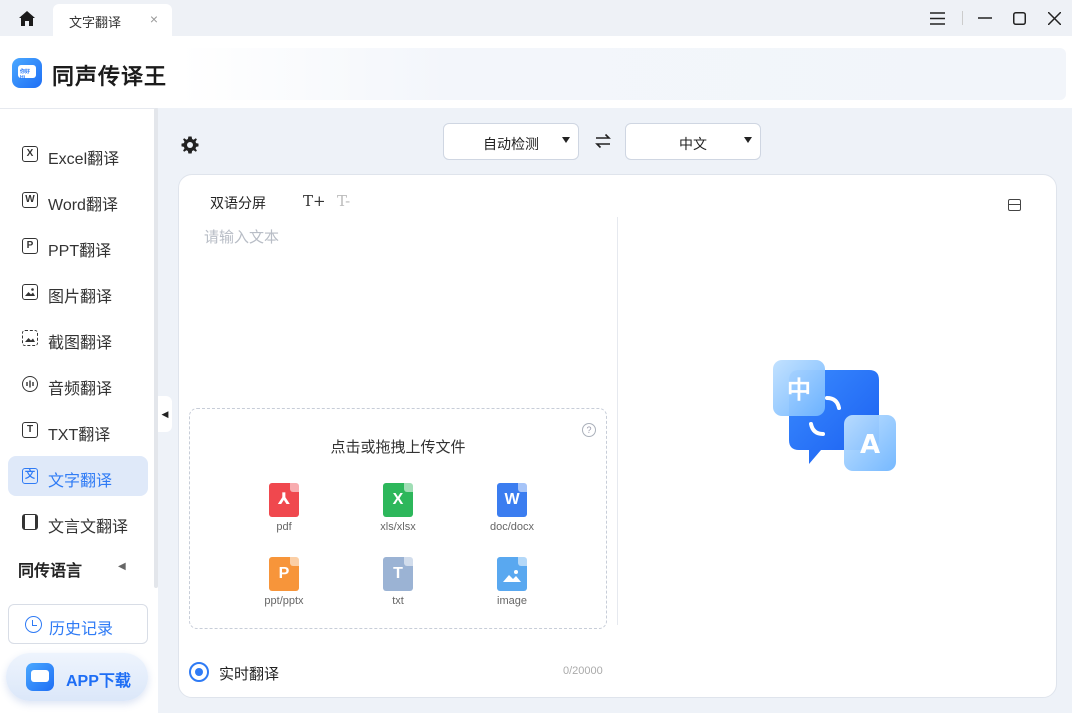 This screenshot has height=713, width=1072. Describe the element at coordinates (30, 430) in the screenshot. I see `txt-icon: T` at that location.